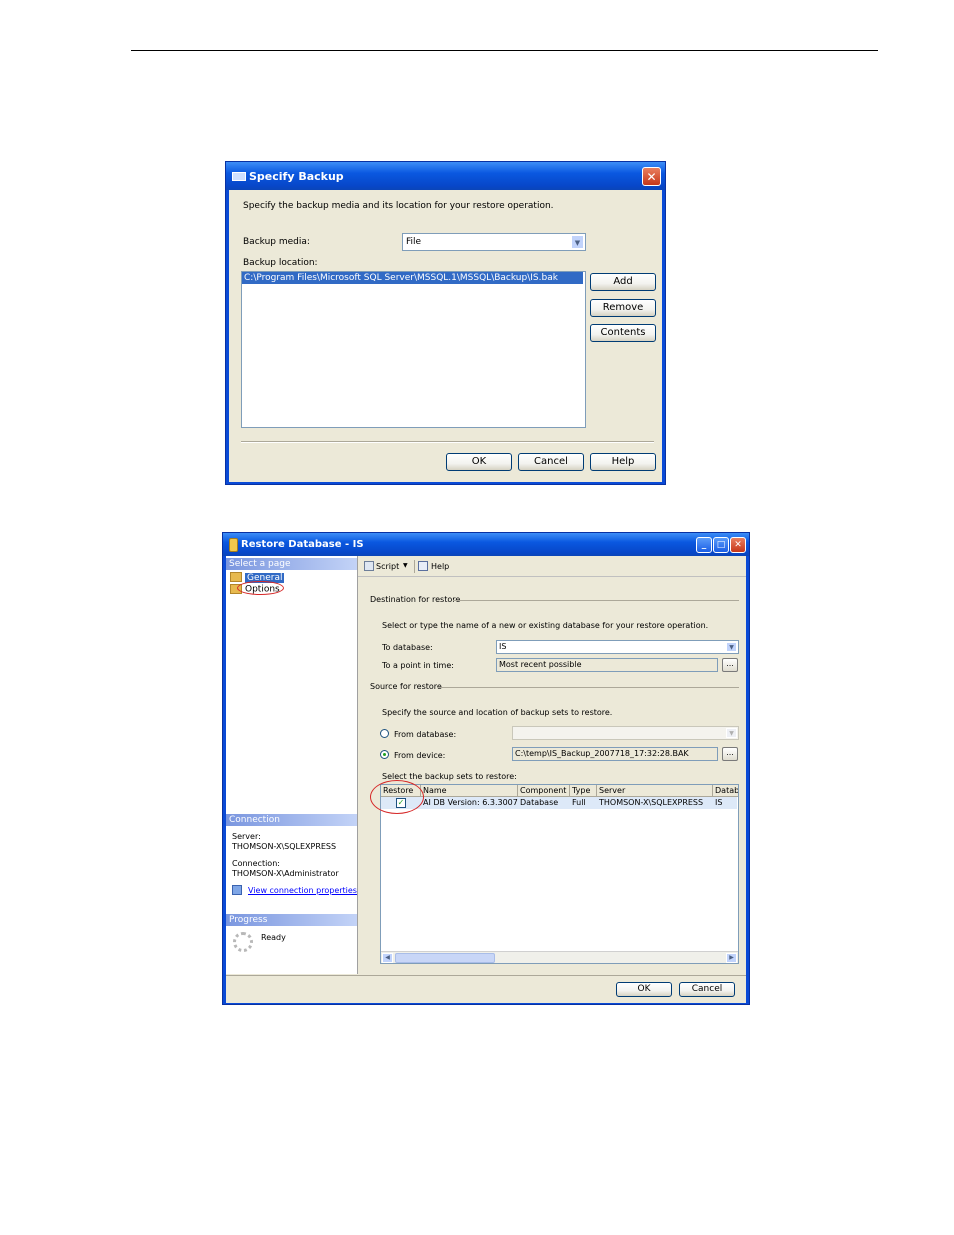 The width and height of the screenshot is (954, 1235). What do you see at coordinates (503, 646) in the screenshot?
I see `to-database-value: IS` at bounding box center [503, 646].